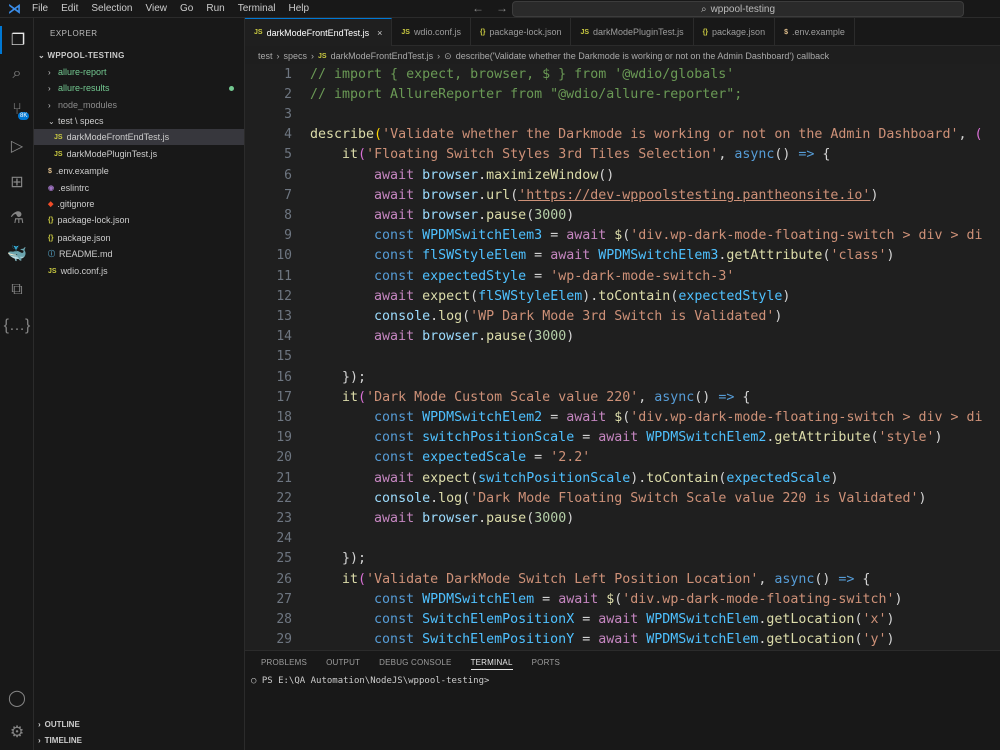 This screenshot has width=1000, height=750. What do you see at coordinates (215, 8) in the screenshot?
I see `menu-item-run: Run` at bounding box center [215, 8].